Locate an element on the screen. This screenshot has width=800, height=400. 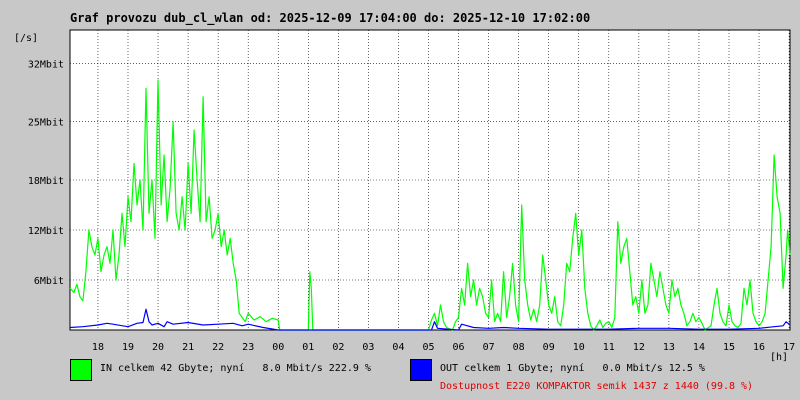
x-tick-label: 17 is located at coordinates (789, 347).